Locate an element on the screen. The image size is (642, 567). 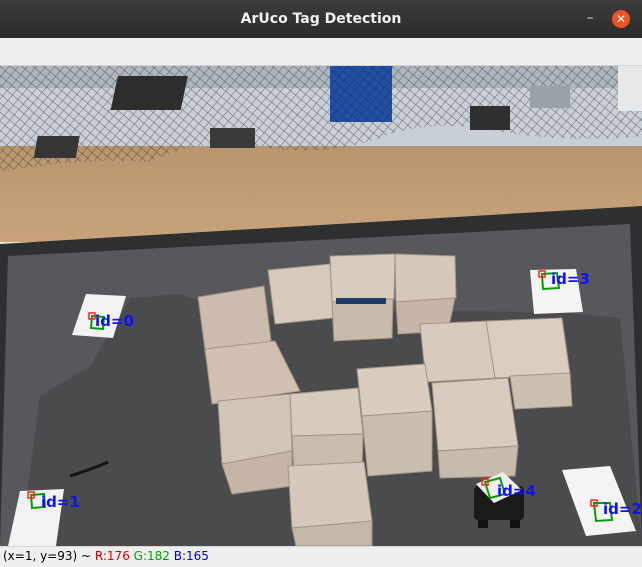
tag-id-label: id=1 is located at coordinates (60, 502).